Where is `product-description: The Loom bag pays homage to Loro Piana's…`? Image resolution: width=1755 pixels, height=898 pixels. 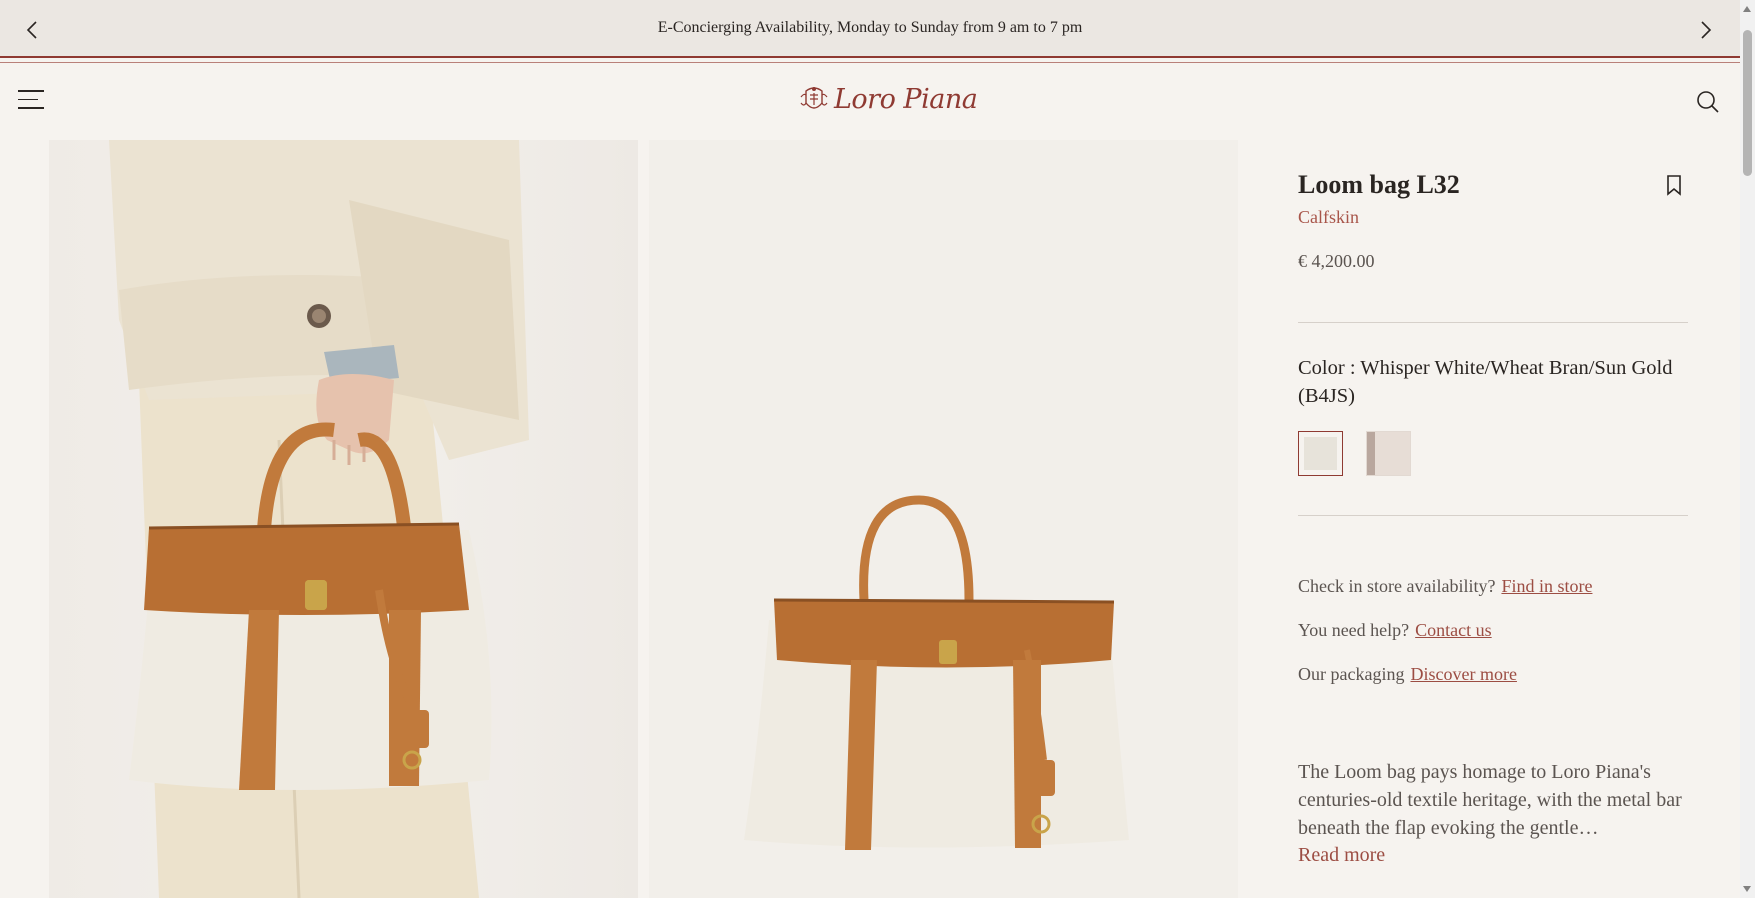
product-description: The Loom bag pays homage to Loro Piana's… is located at coordinates (1490, 800).